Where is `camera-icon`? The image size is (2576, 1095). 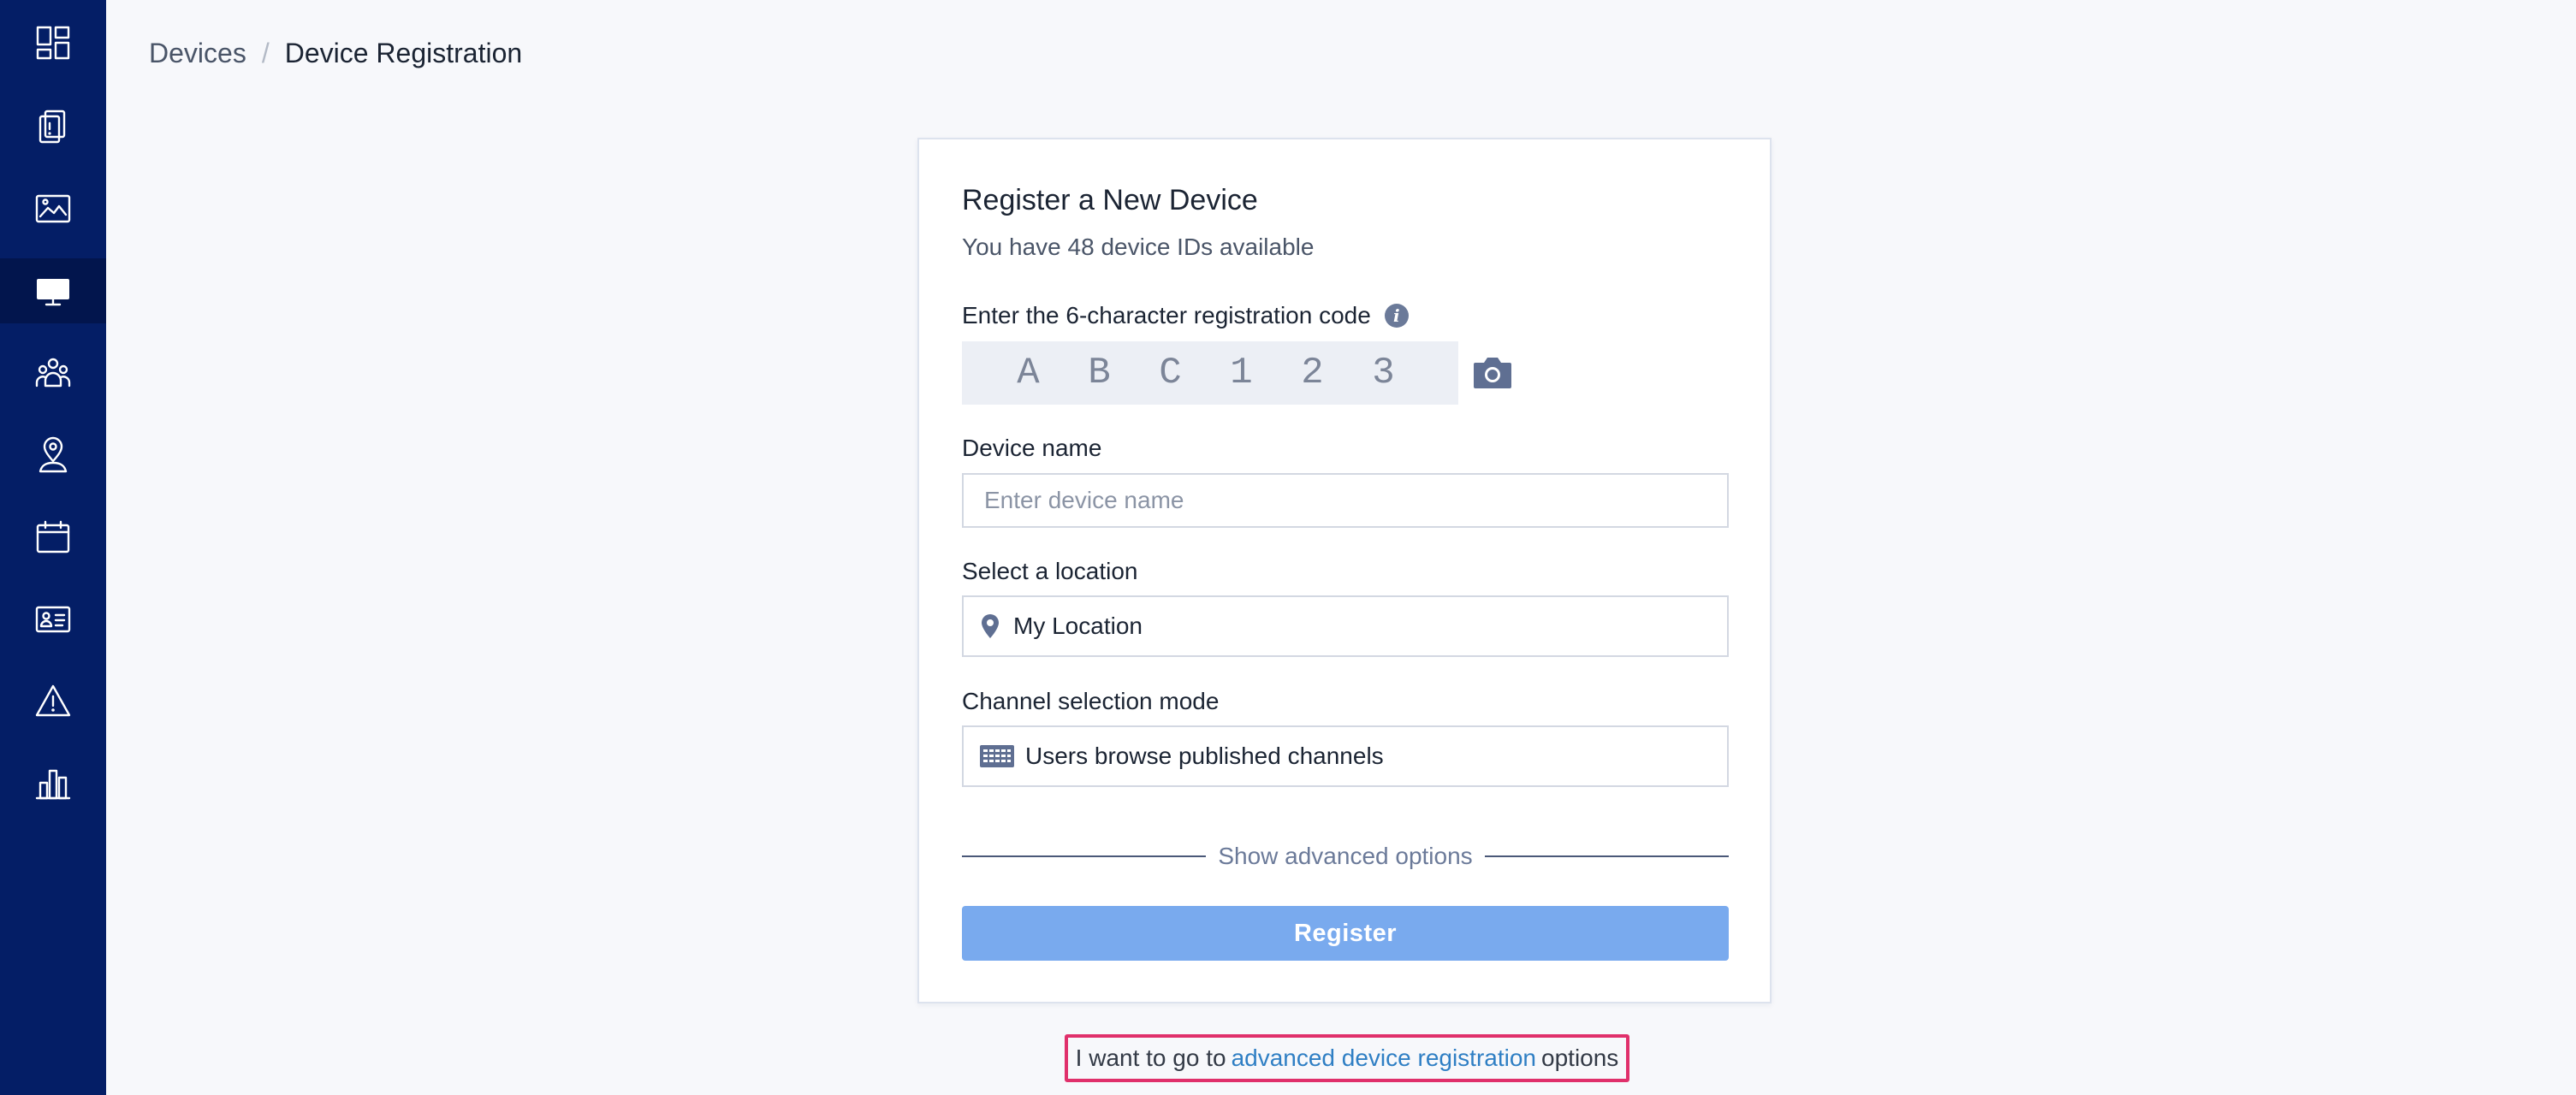 camera-icon is located at coordinates (1492, 373).